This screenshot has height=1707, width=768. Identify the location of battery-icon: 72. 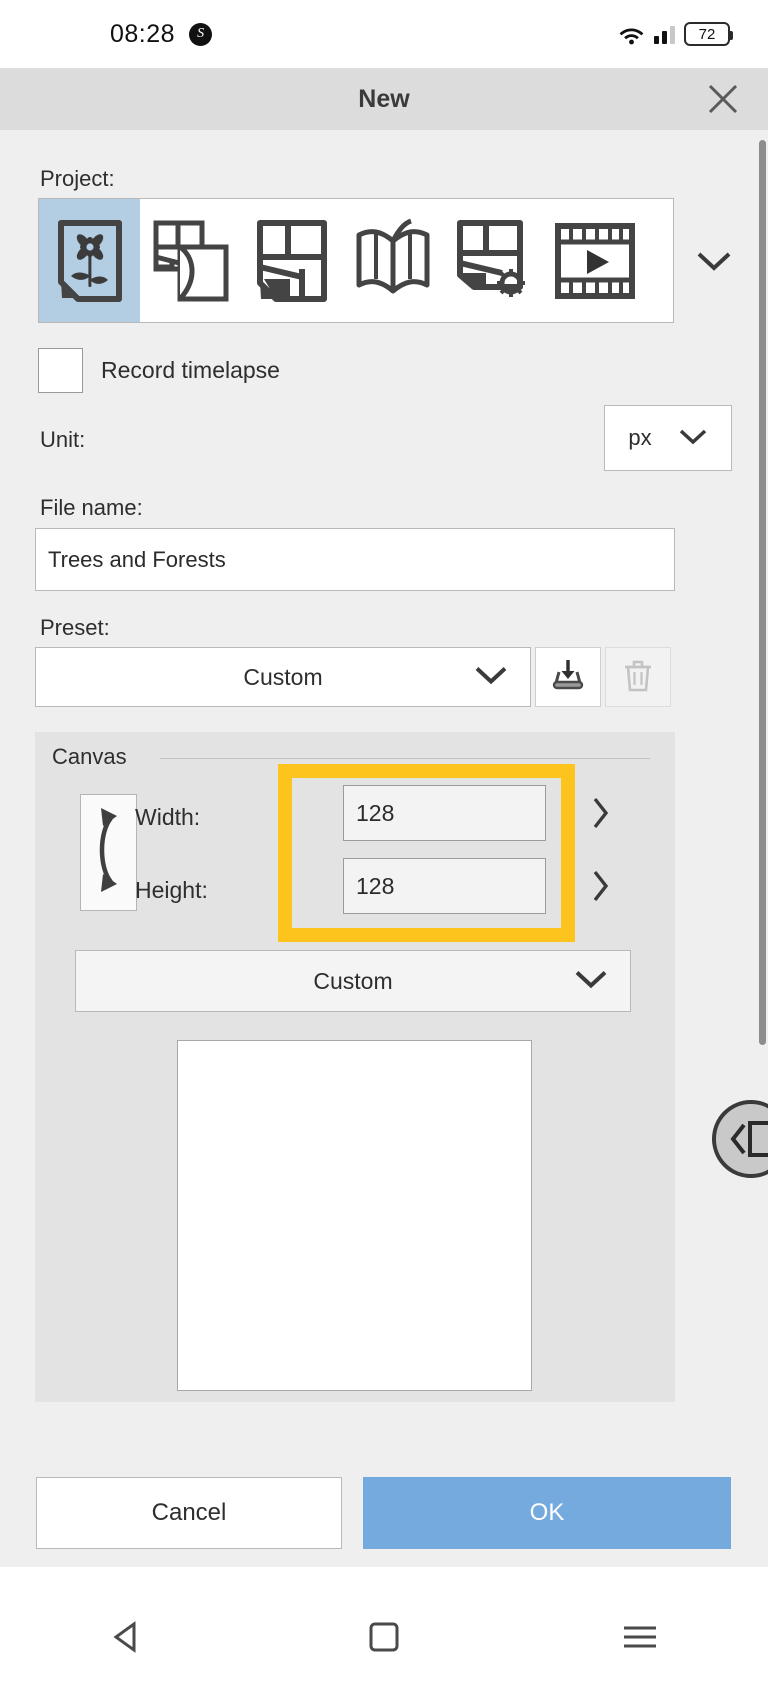
(708, 34).